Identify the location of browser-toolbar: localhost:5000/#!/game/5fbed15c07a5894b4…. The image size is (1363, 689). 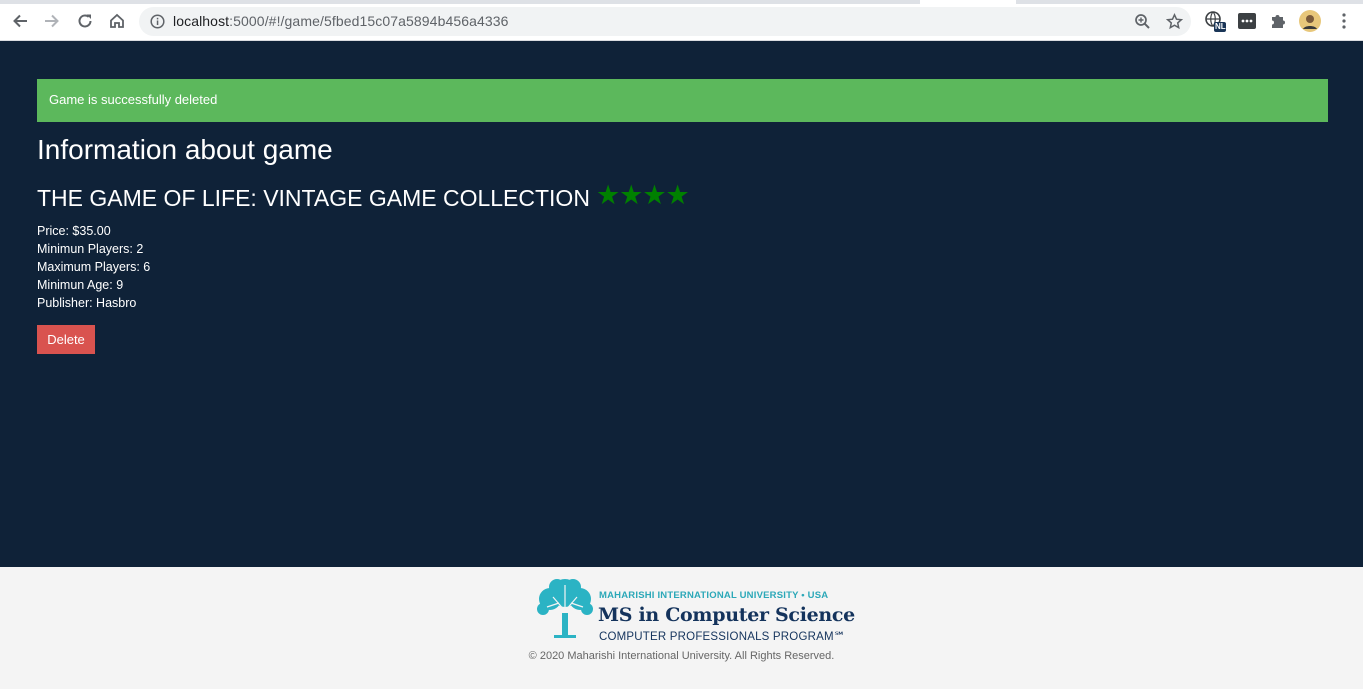
(681, 20).